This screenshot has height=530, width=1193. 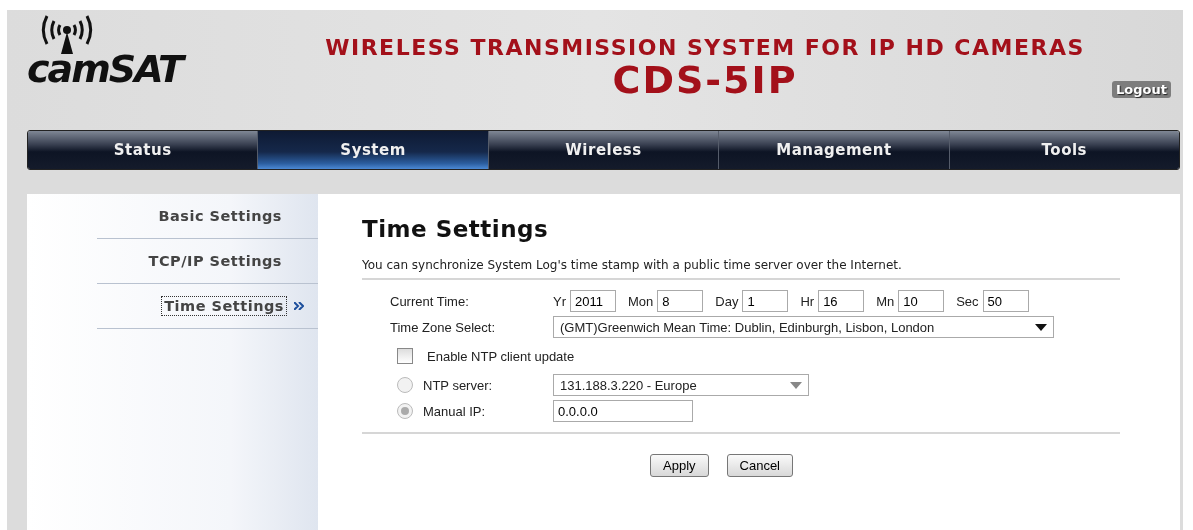 What do you see at coordinates (803, 327) in the screenshot?
I see `time-zone-dropdown: (GMT)Greenwich Mean Time: Dublin, Edinburgh, Lisbon, London` at bounding box center [803, 327].